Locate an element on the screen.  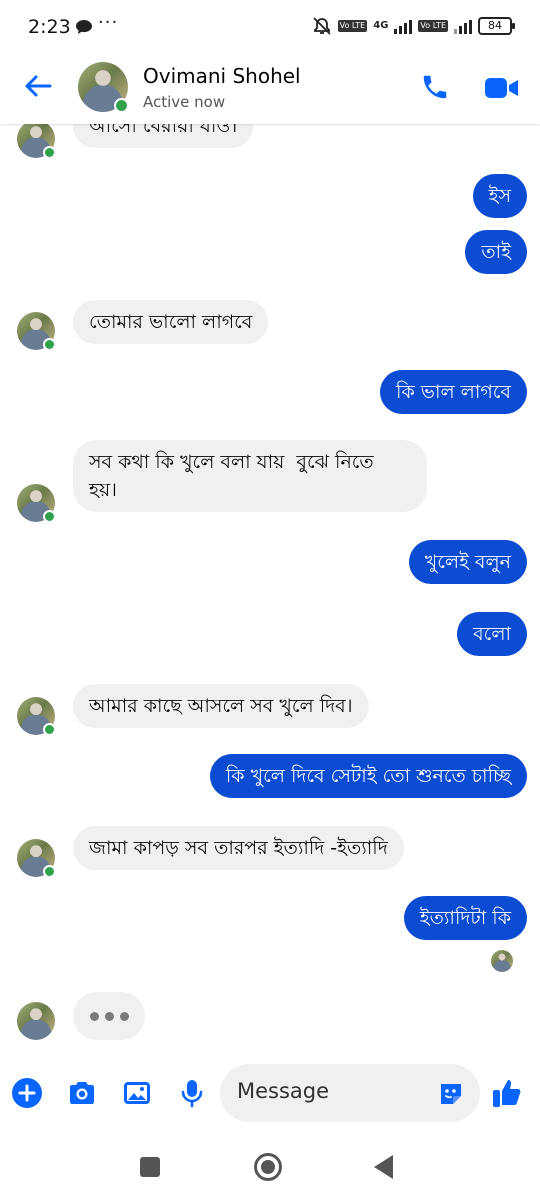
outgoing-message: ইত্যাদিটা কি is located at coordinates (465, 918).